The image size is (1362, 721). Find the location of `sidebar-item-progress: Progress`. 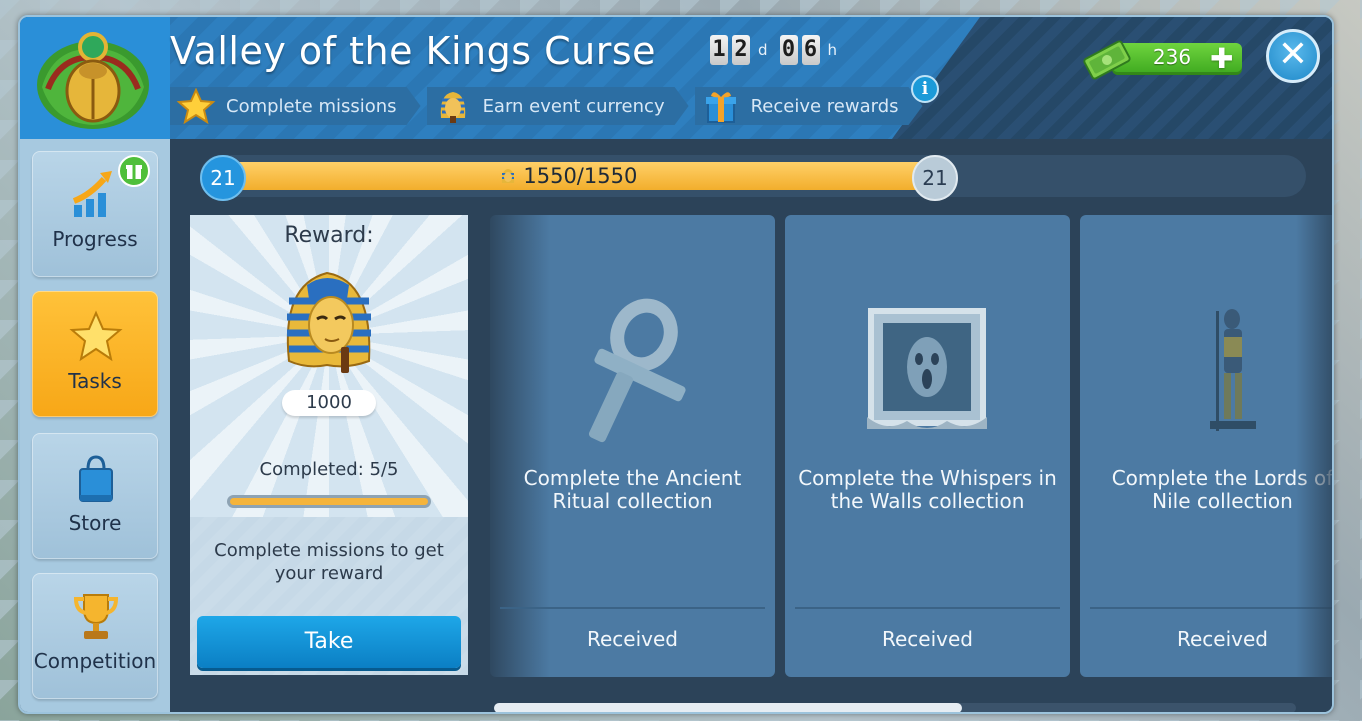

sidebar-item-progress: Progress is located at coordinates (95, 214).